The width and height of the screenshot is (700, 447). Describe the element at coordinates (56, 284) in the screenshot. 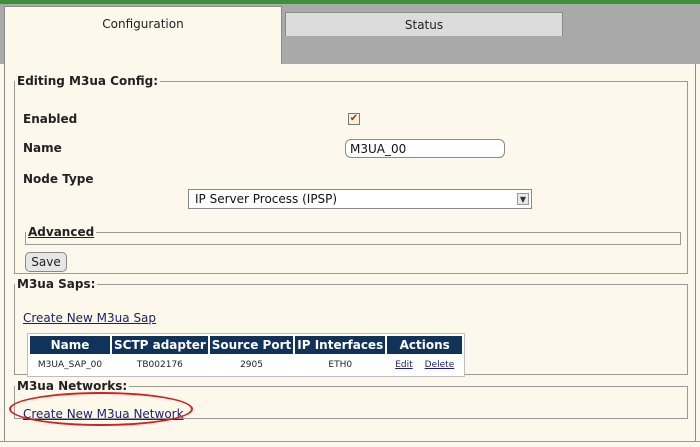

I see `section-legend-saps: M3ua Saps:` at that location.